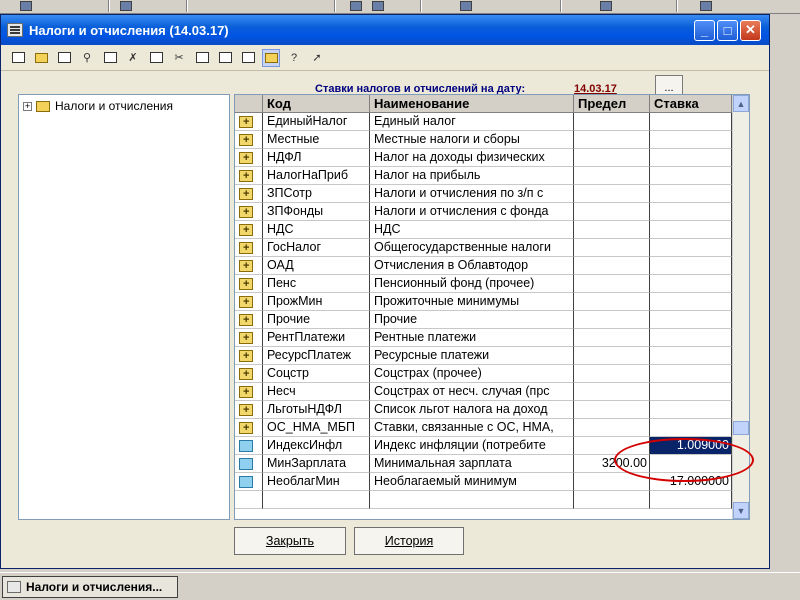 Image resolution: width=800 pixels, height=600 pixels. Describe the element at coordinates (316, 338) in the screenshot. I see `code-cell: РентПлатежи` at that location.